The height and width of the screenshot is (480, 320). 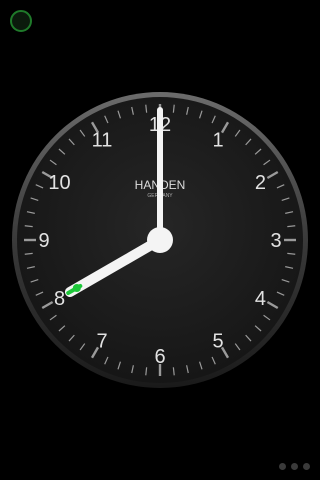 I want to click on hour-numeral-3: 3, so click(x=275, y=241).